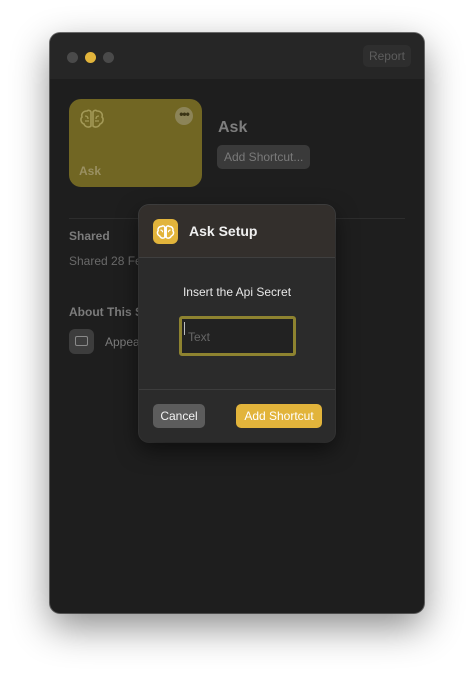 Image resolution: width=474 pixels, height=680 pixels. What do you see at coordinates (108, 57) in the screenshot?
I see `zoom-window-button` at bounding box center [108, 57].